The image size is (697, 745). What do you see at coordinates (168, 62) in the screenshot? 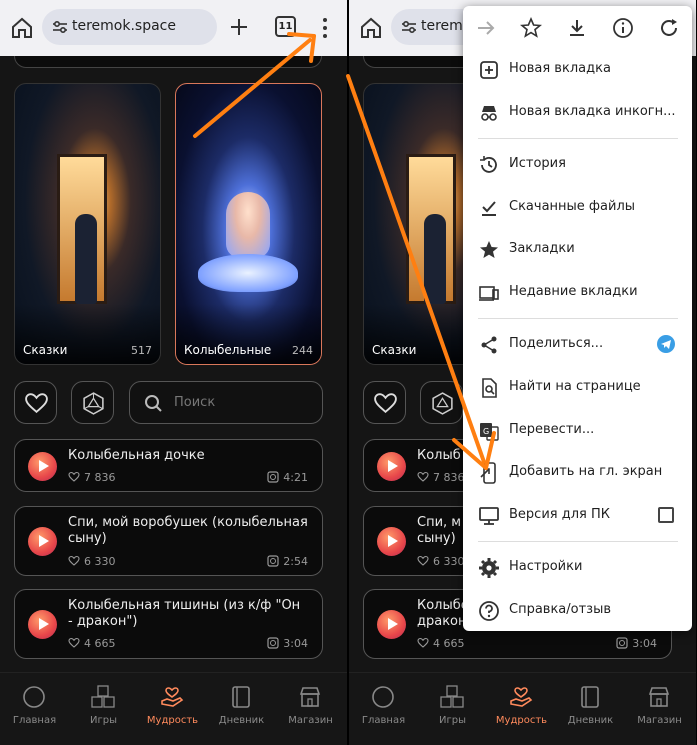
I see `top-banner-edge` at bounding box center [168, 62].